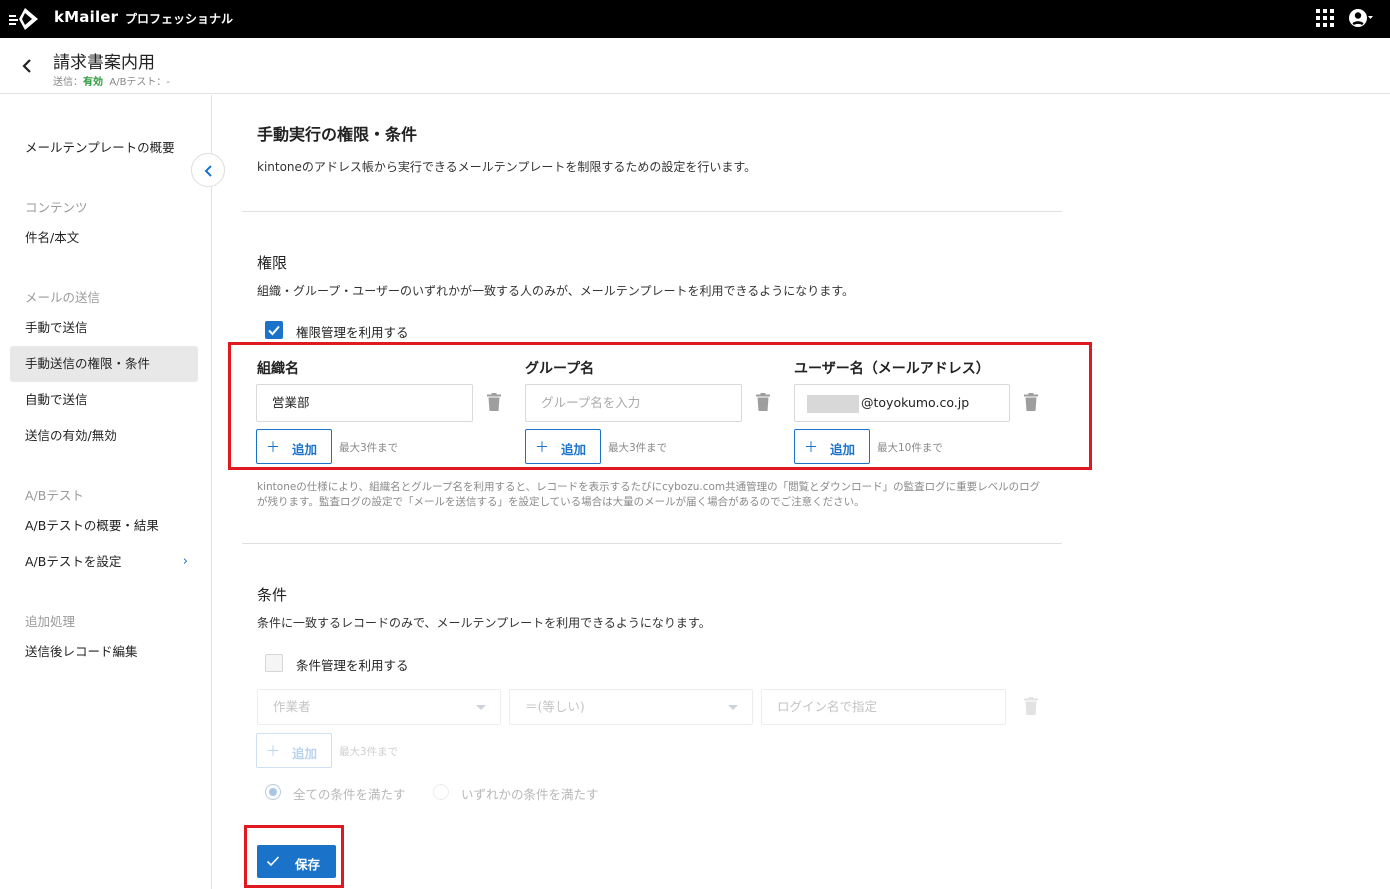  Describe the element at coordinates (308, 864) in the screenshot. I see `save-label: 保存` at that location.